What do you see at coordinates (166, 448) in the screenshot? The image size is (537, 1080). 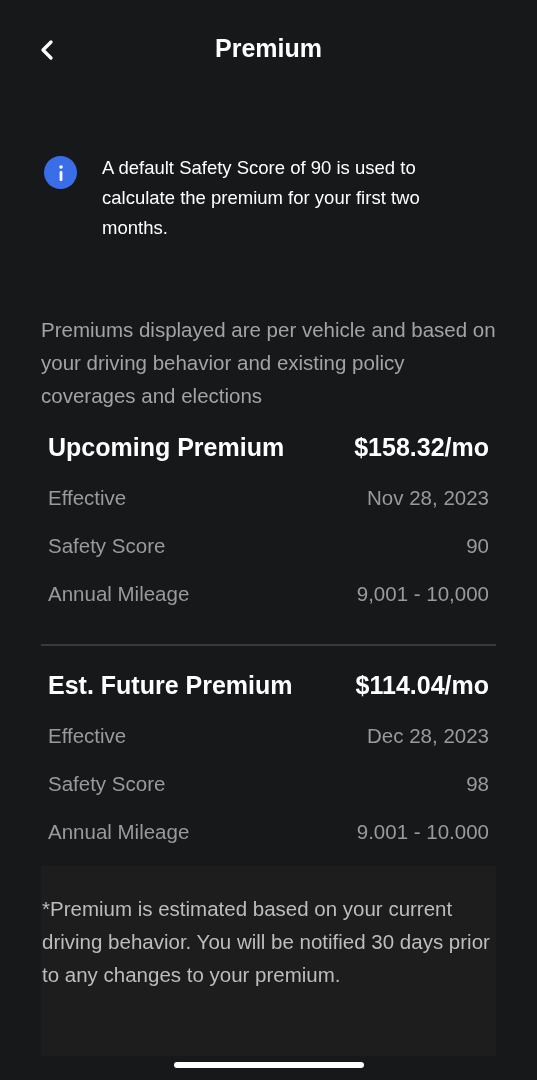 I see `section-title: Upcoming Premium` at bounding box center [166, 448].